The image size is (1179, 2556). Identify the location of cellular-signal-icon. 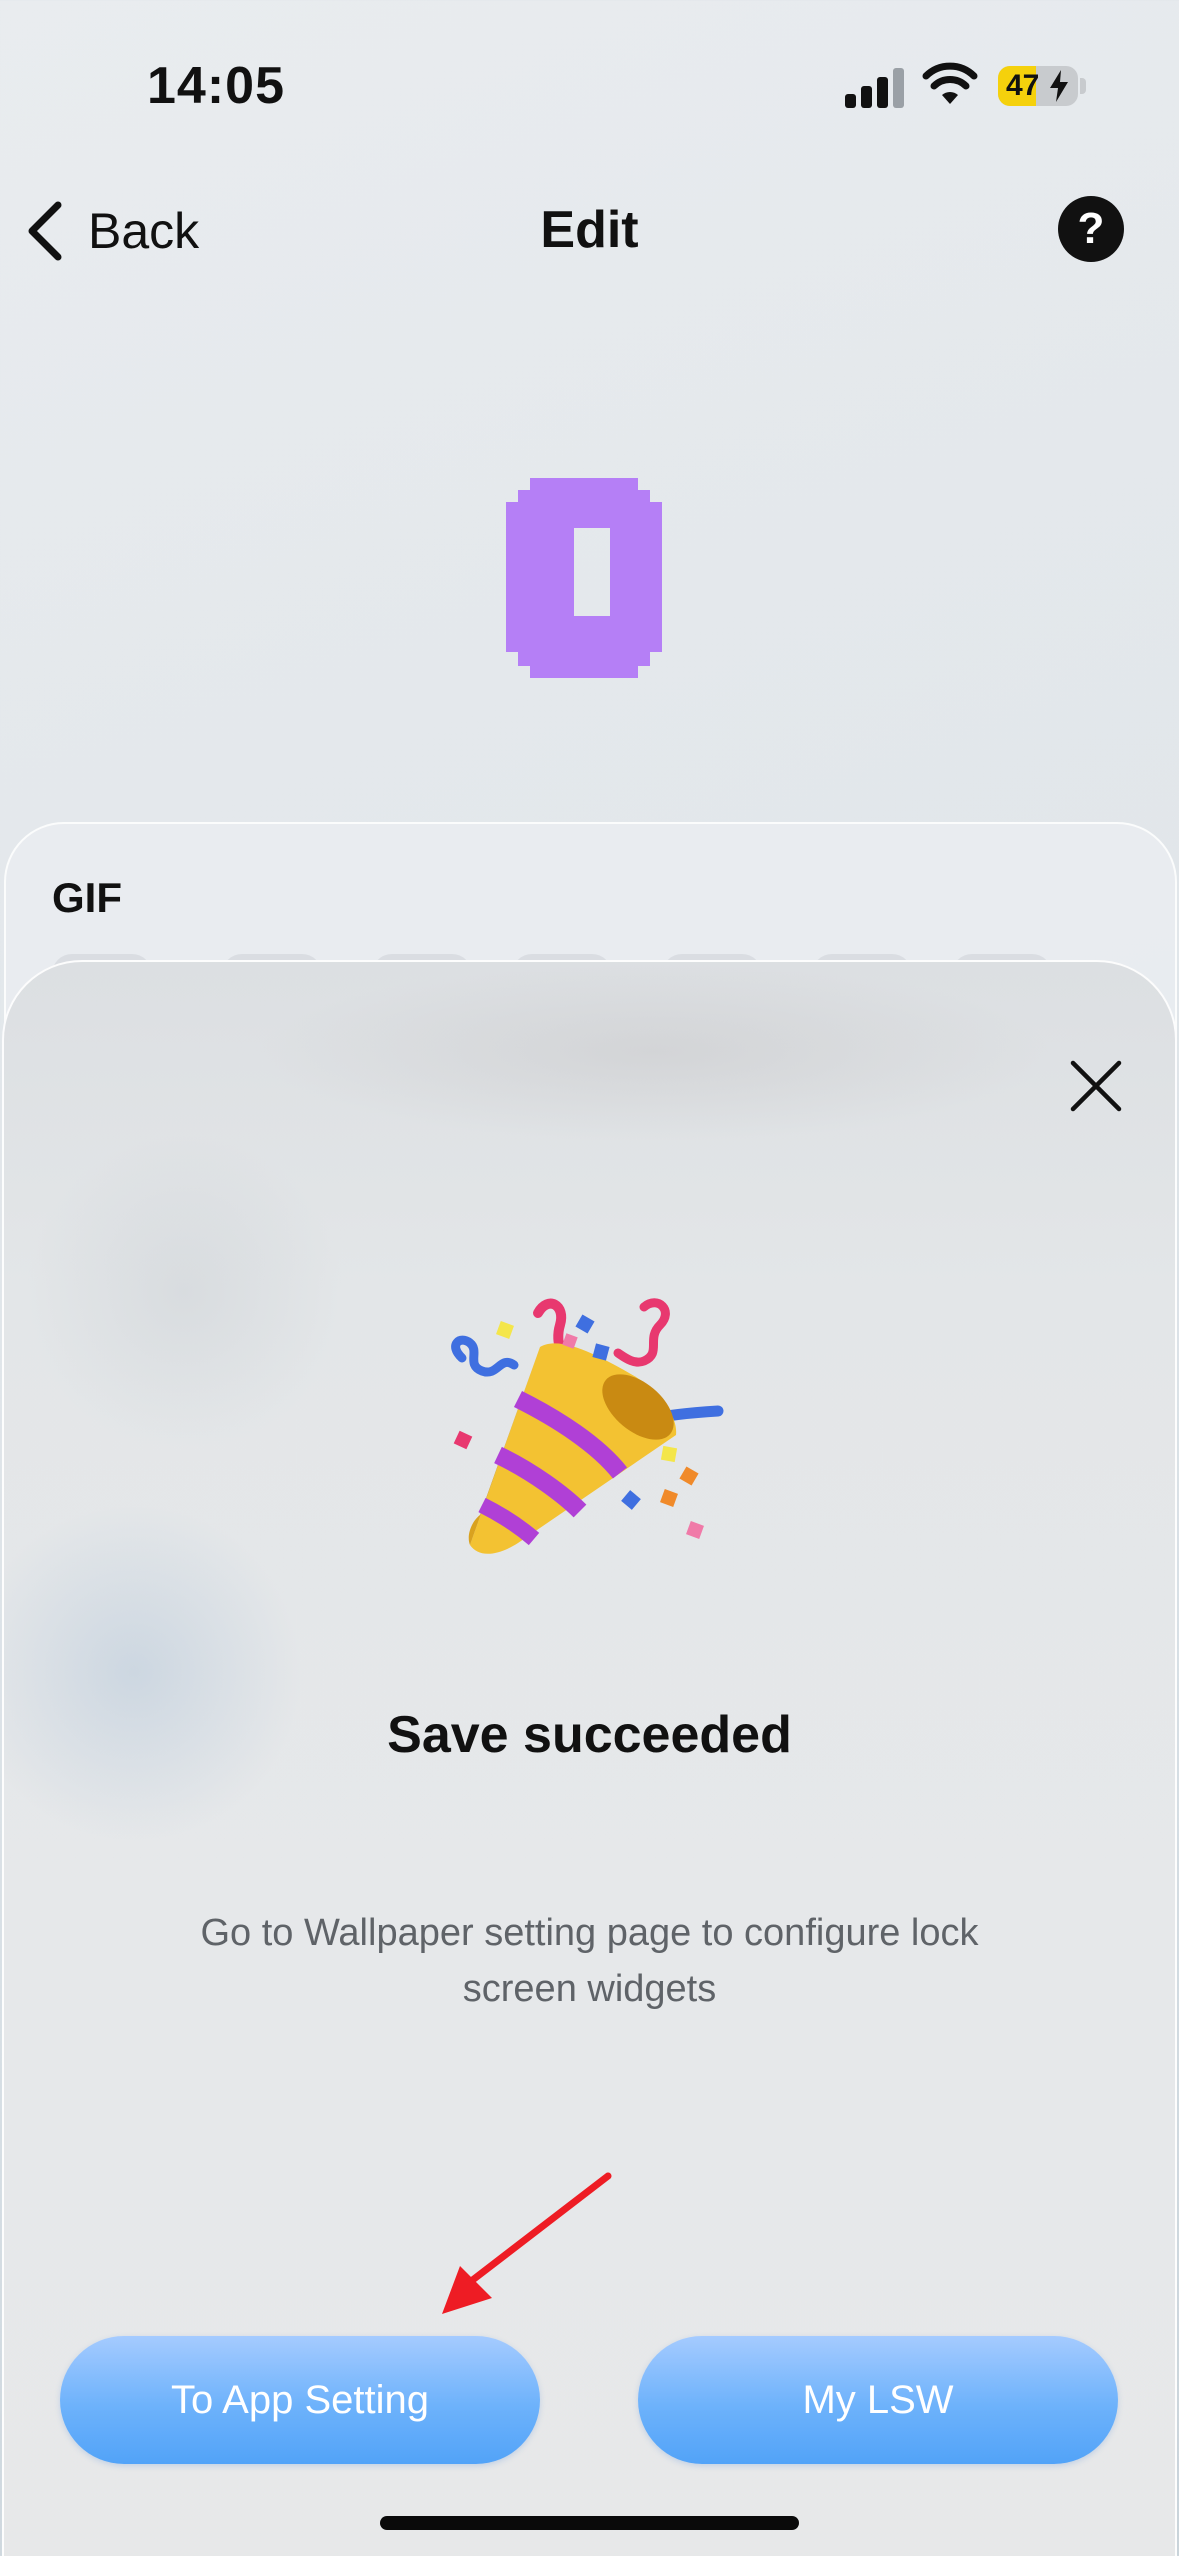
(875, 87).